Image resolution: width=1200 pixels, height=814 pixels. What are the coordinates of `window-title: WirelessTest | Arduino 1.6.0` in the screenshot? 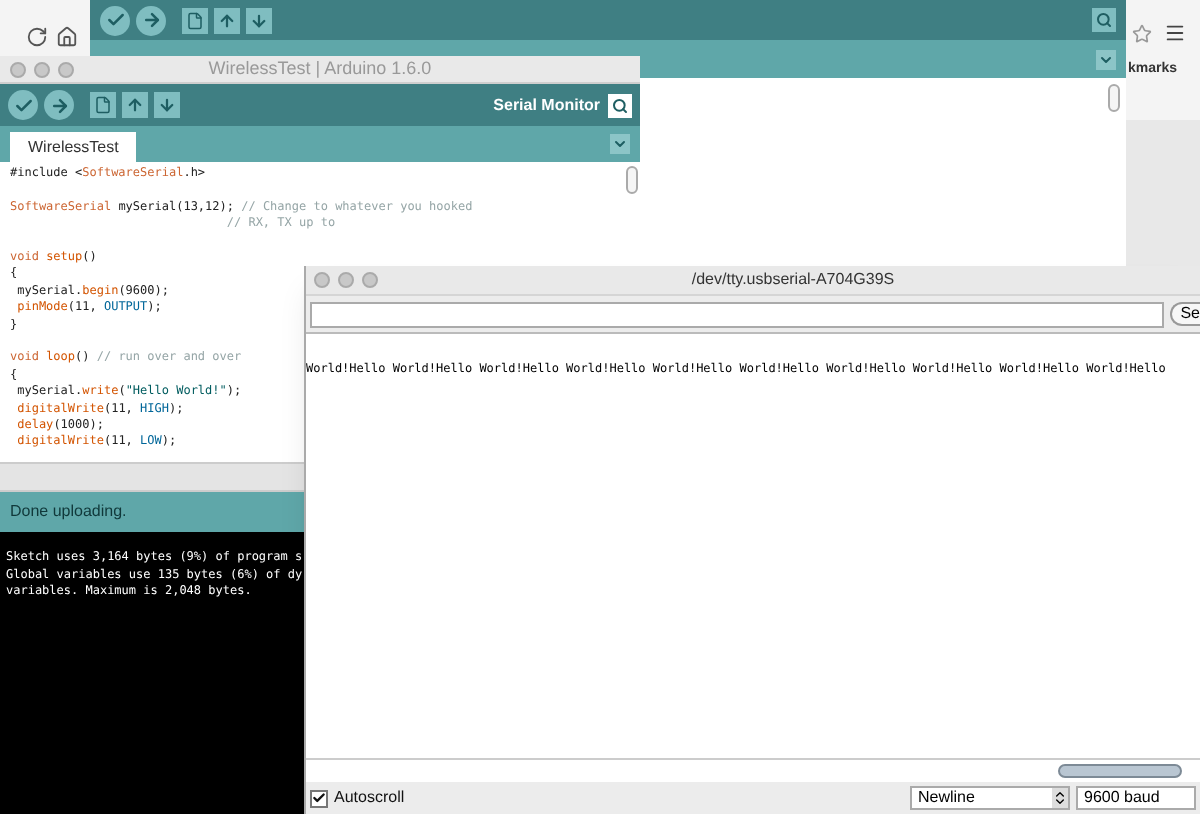 It's located at (320, 68).